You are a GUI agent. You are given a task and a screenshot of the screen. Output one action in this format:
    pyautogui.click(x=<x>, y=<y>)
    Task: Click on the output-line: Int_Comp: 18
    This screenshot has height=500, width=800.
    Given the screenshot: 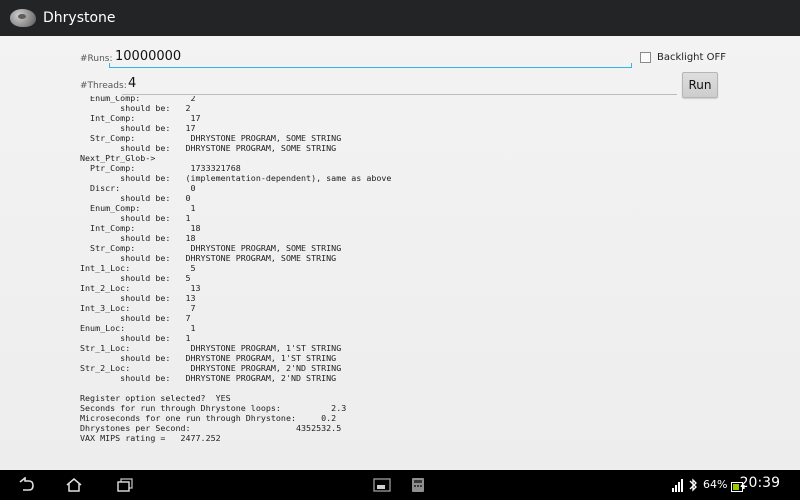 What is the action you would take?
    pyautogui.click(x=145, y=228)
    